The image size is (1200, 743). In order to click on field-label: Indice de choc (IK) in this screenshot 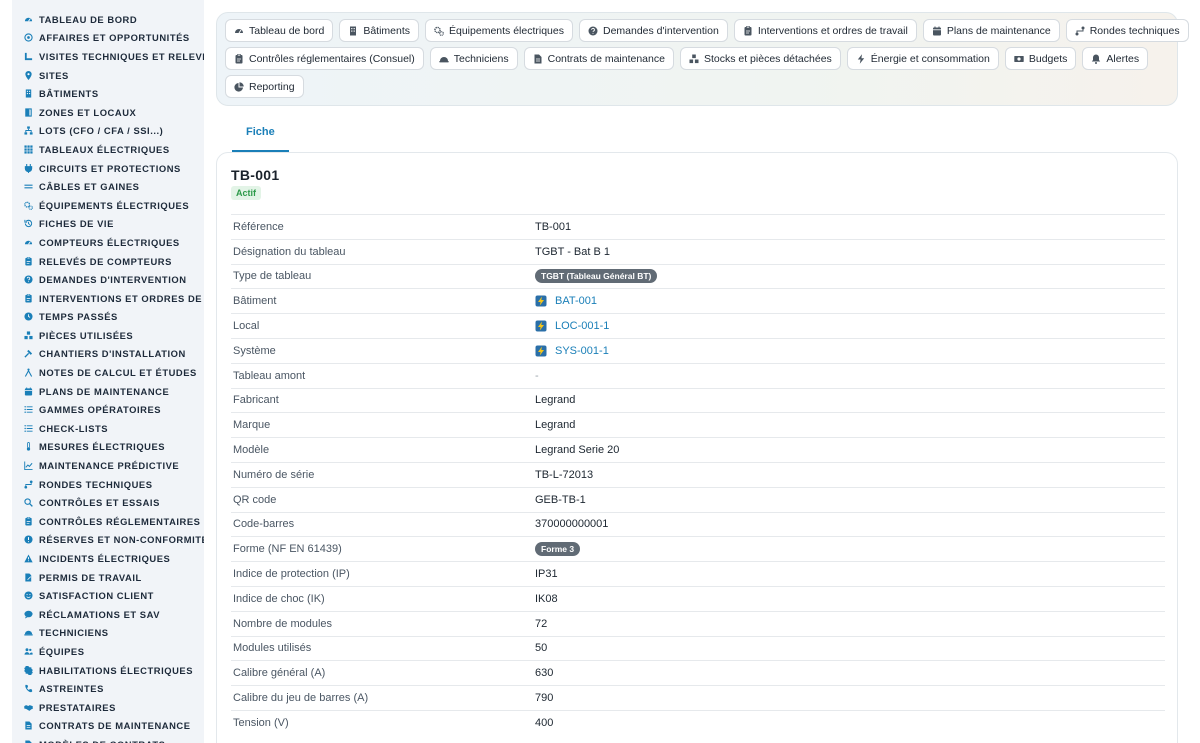, I will do `click(279, 598)`.